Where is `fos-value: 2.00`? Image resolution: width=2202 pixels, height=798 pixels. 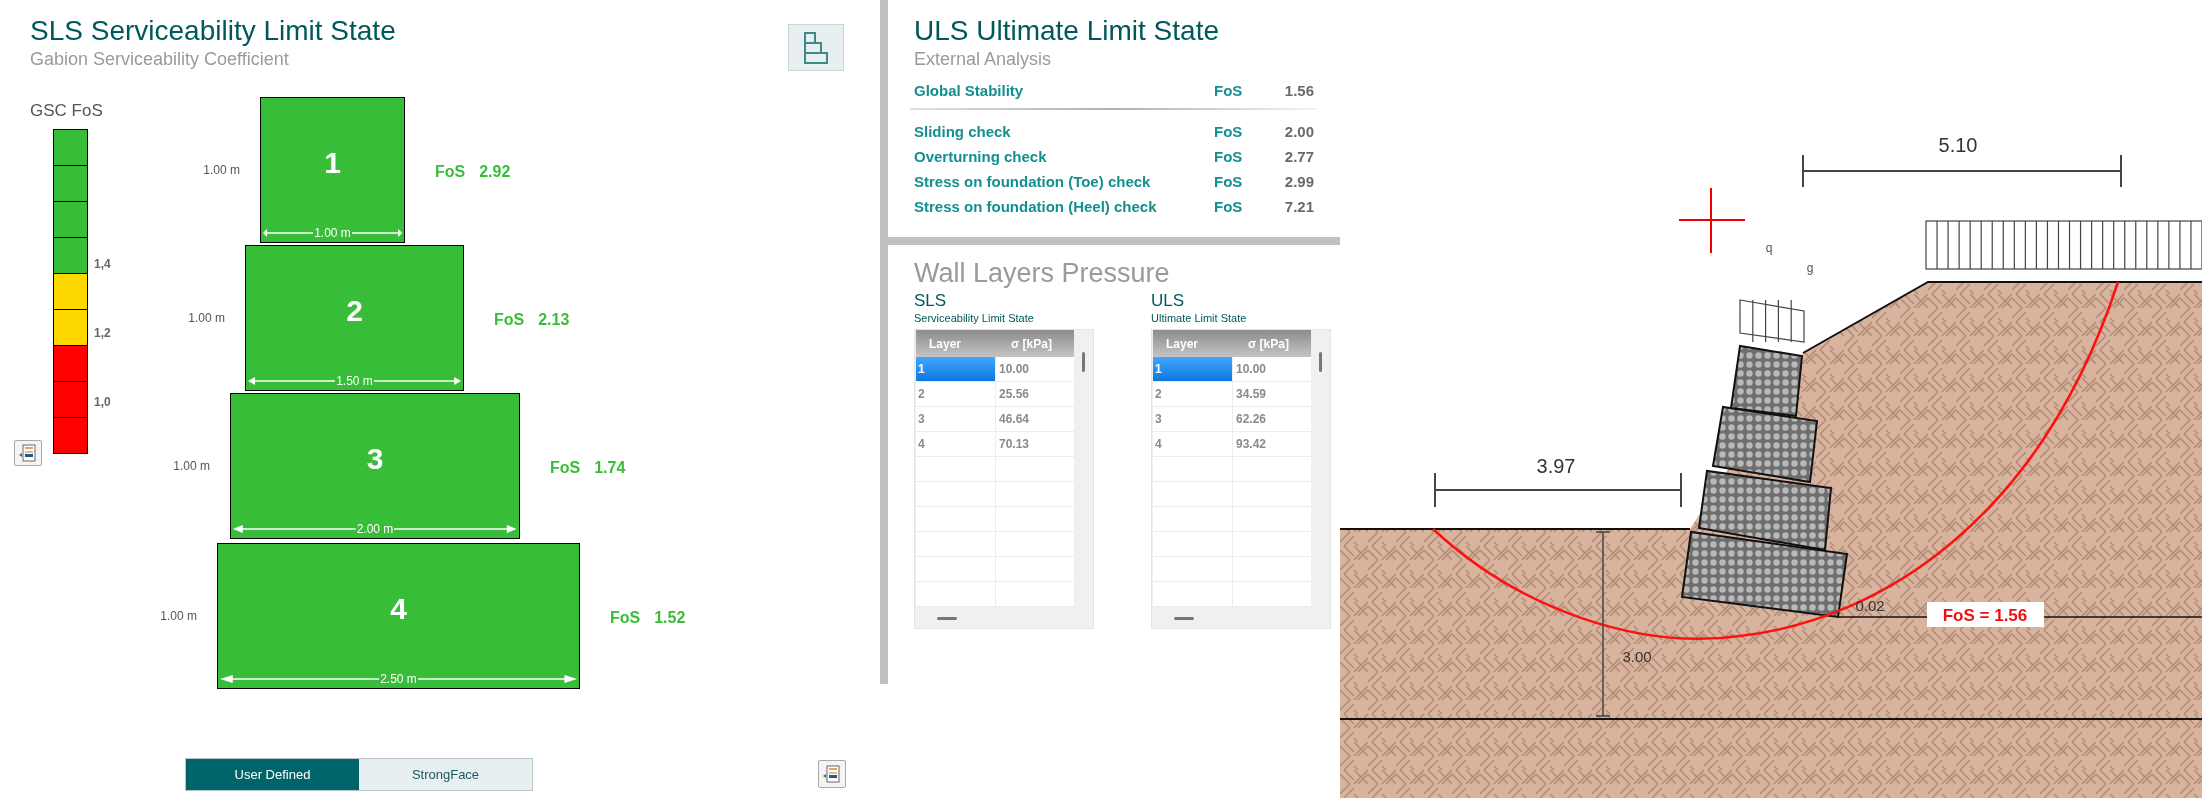
fos-value: 2.00 is located at coordinates (1298, 132).